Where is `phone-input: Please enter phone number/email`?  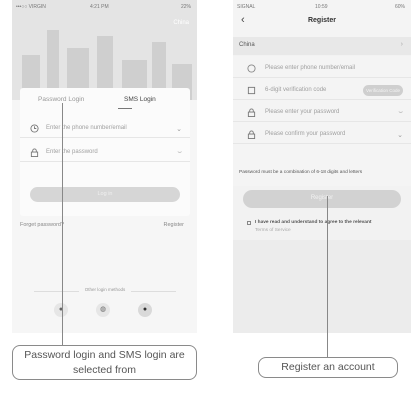 phone-input: Please enter phone number/email is located at coordinates (310, 68).